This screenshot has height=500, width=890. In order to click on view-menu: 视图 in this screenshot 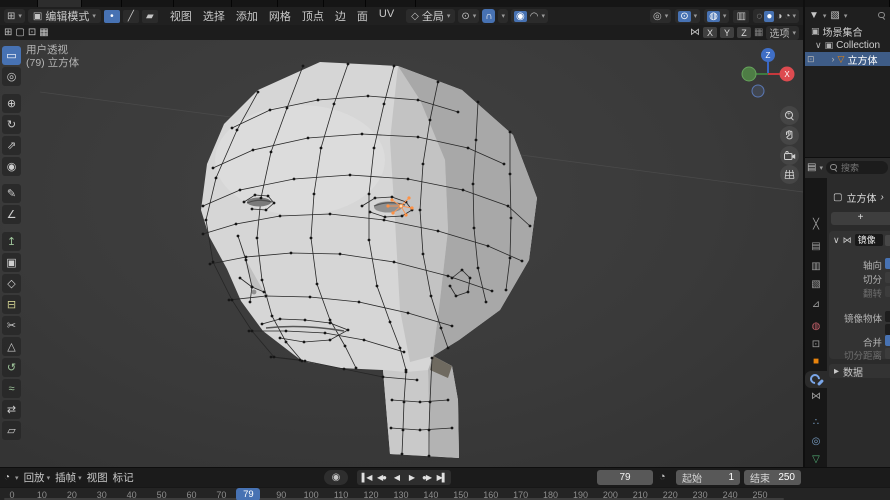, I will do `click(97, 477)`.